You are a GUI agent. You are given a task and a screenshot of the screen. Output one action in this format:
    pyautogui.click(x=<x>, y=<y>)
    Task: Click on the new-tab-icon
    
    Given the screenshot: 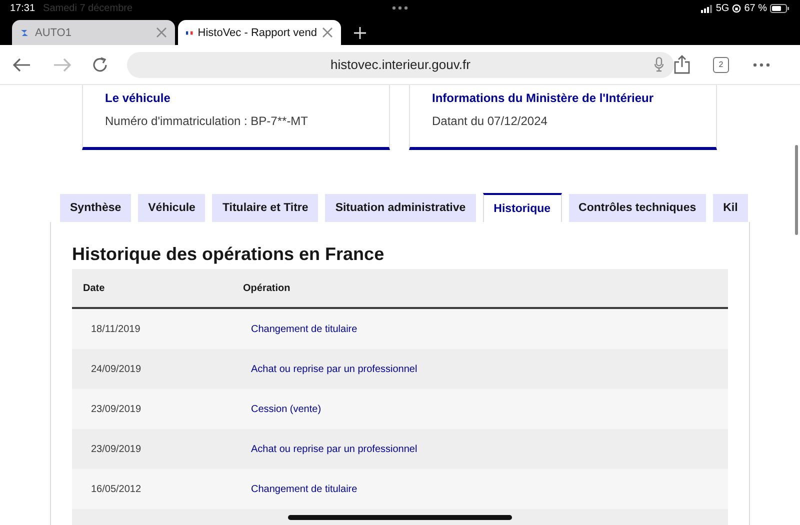 What is the action you would take?
    pyautogui.click(x=360, y=33)
    